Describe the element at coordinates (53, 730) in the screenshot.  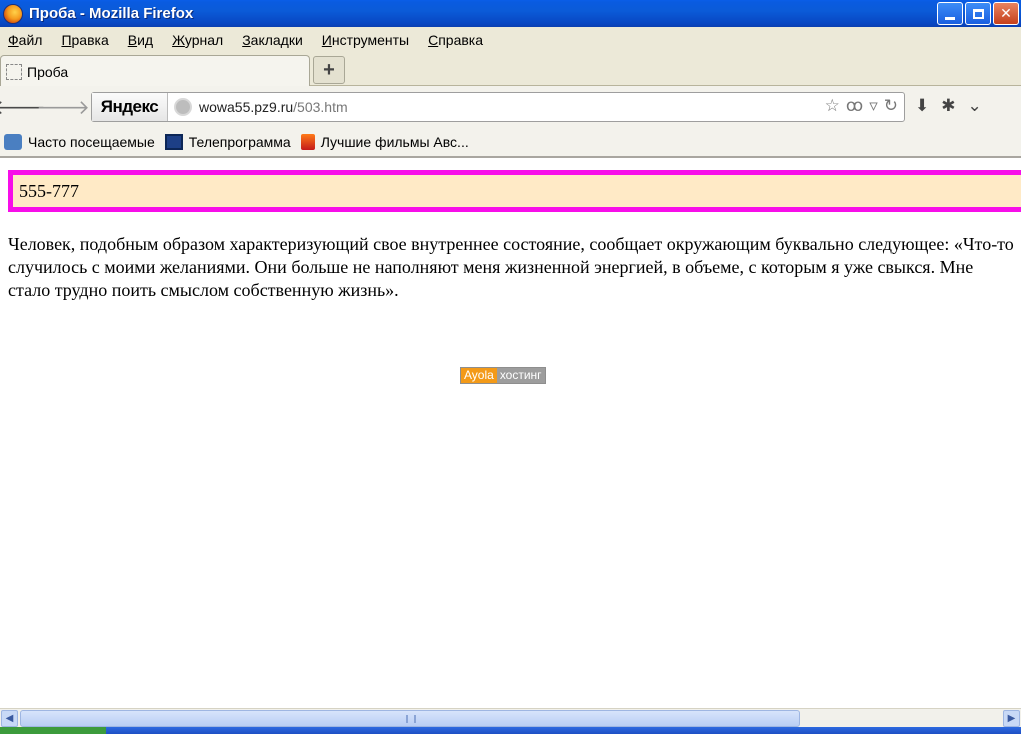
I see `start-button` at that location.